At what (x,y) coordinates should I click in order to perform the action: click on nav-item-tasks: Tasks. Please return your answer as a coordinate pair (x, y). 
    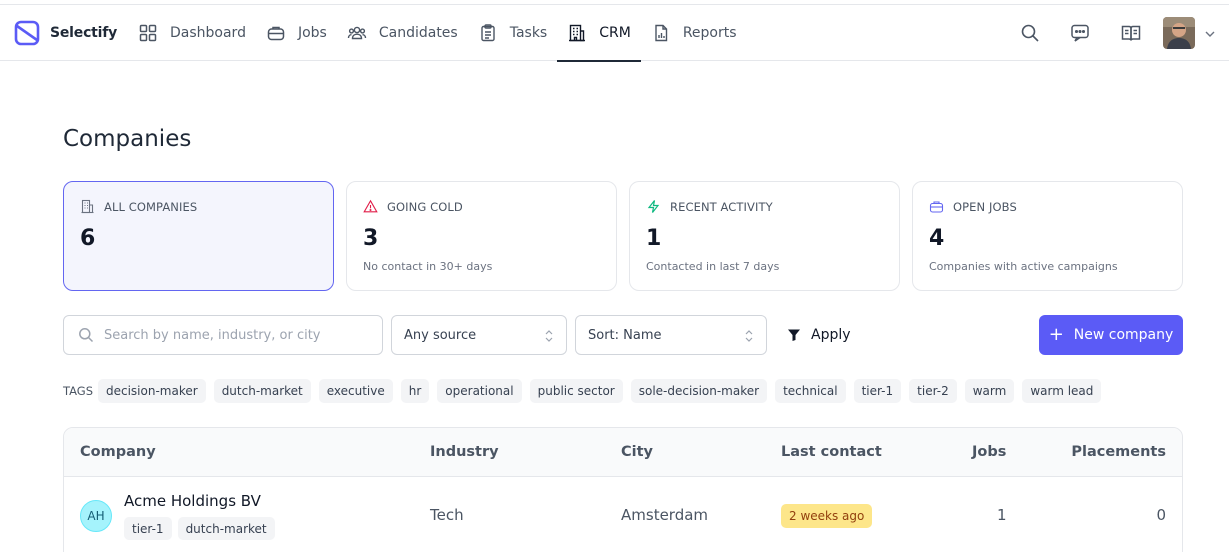
    Looking at the image, I should click on (513, 33).